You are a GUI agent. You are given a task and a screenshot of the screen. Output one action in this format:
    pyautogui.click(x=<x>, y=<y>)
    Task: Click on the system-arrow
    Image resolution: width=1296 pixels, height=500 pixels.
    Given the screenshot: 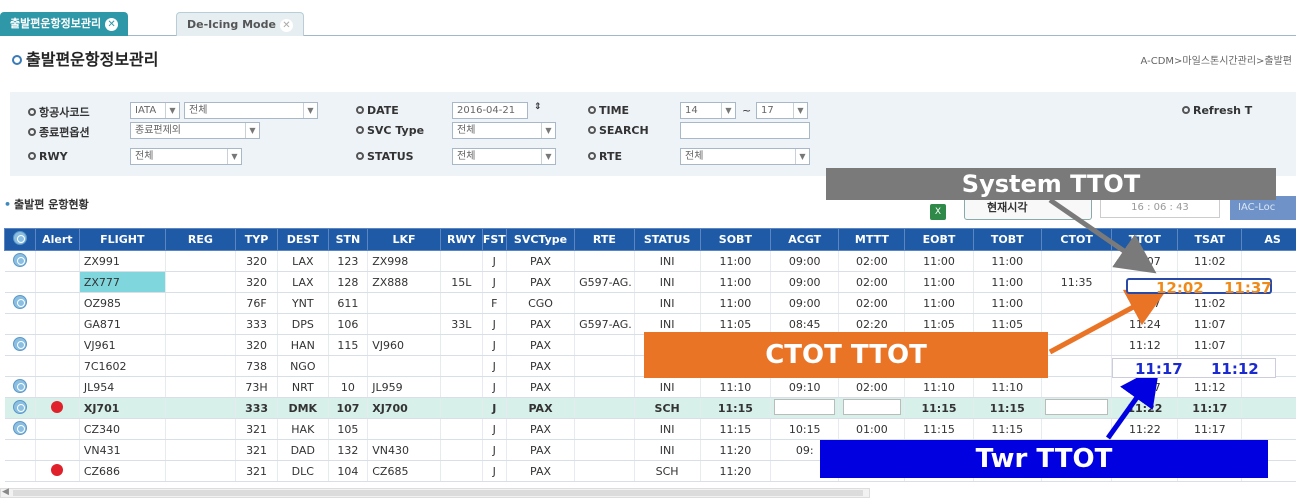 What is the action you would take?
    pyautogui.click(x=1102, y=235)
    